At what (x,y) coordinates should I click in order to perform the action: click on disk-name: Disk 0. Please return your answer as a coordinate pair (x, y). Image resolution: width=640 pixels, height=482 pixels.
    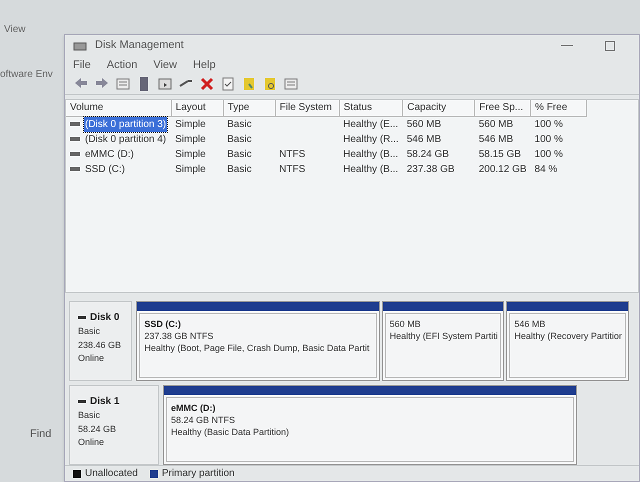
    Looking at the image, I should click on (105, 318).